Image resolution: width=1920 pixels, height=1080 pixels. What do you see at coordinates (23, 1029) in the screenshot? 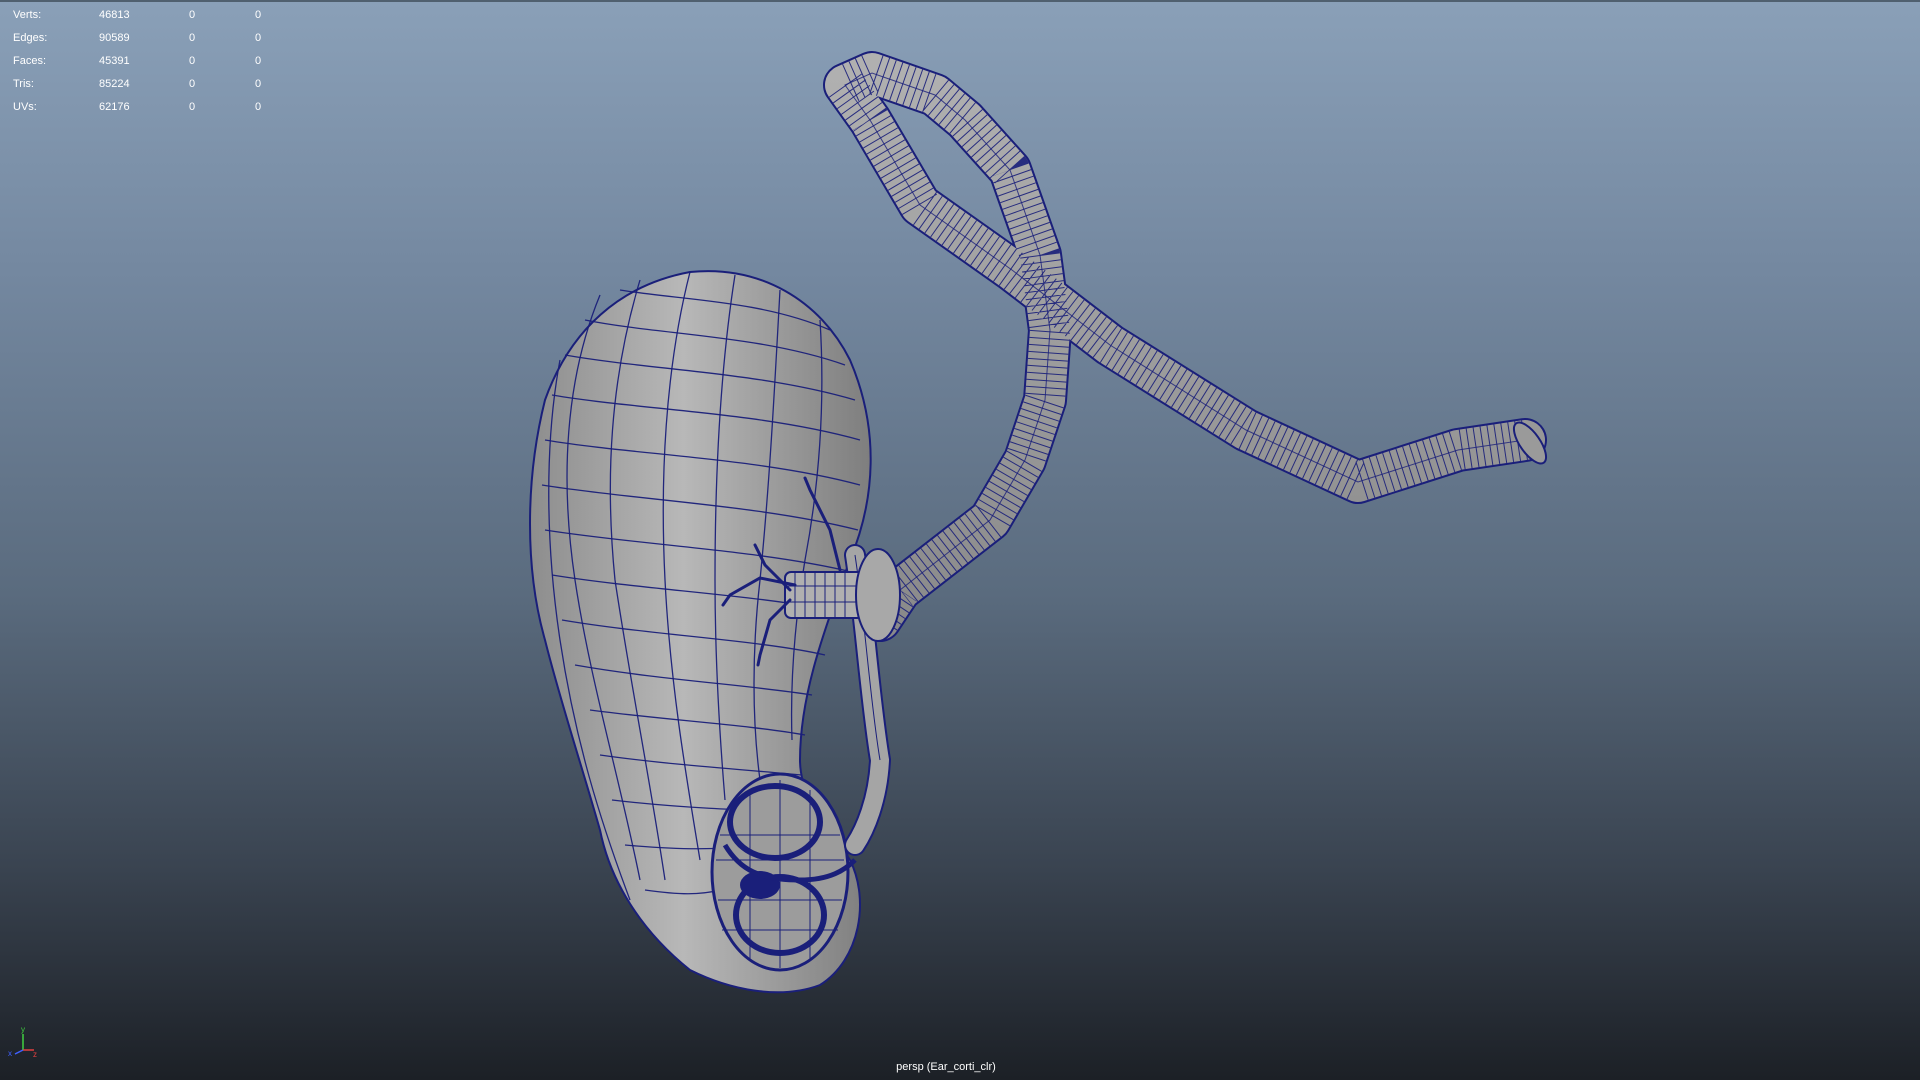
I see `y-axis-label: y` at bounding box center [23, 1029].